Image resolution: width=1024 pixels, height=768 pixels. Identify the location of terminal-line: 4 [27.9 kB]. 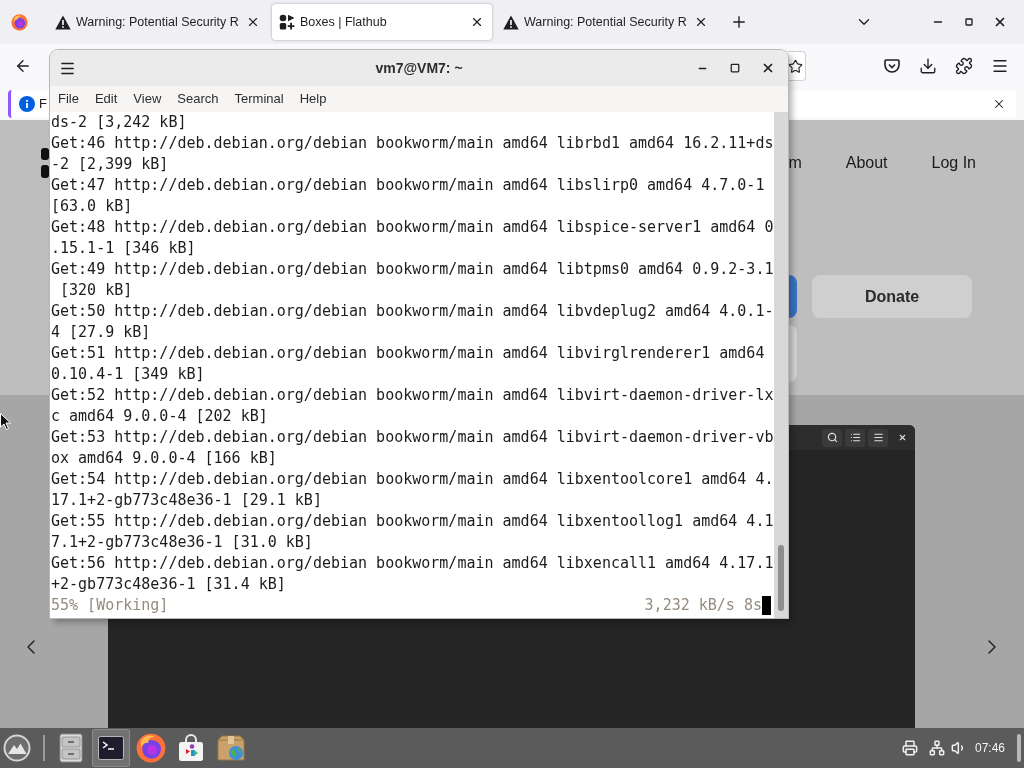
(101, 332).